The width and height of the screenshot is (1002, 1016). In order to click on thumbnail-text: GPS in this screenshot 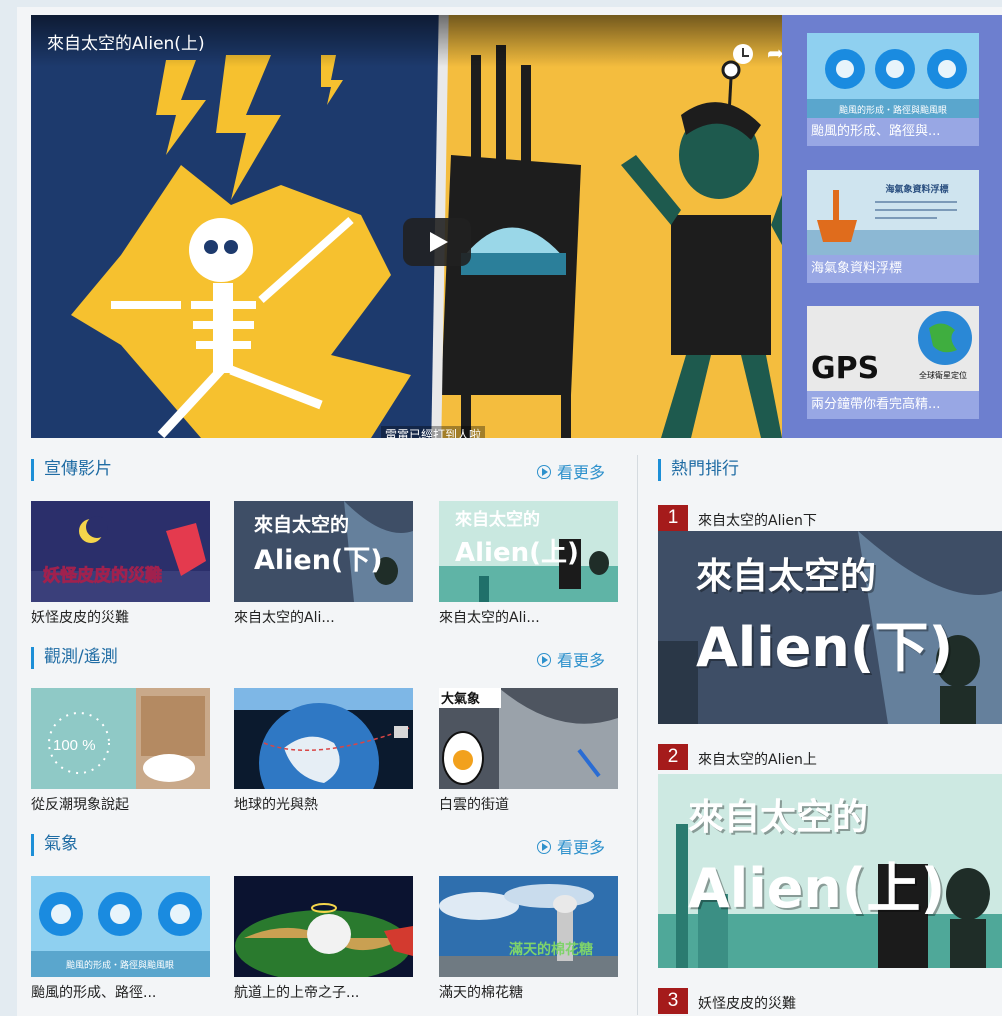, I will do `click(845, 368)`.